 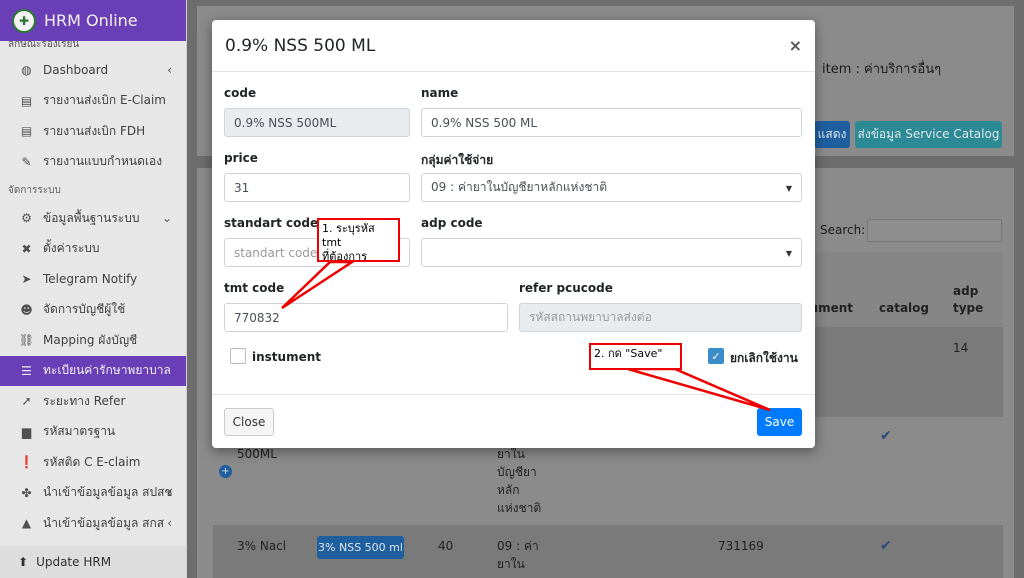 I want to click on users-icon: ☻, so click(x=26, y=309).